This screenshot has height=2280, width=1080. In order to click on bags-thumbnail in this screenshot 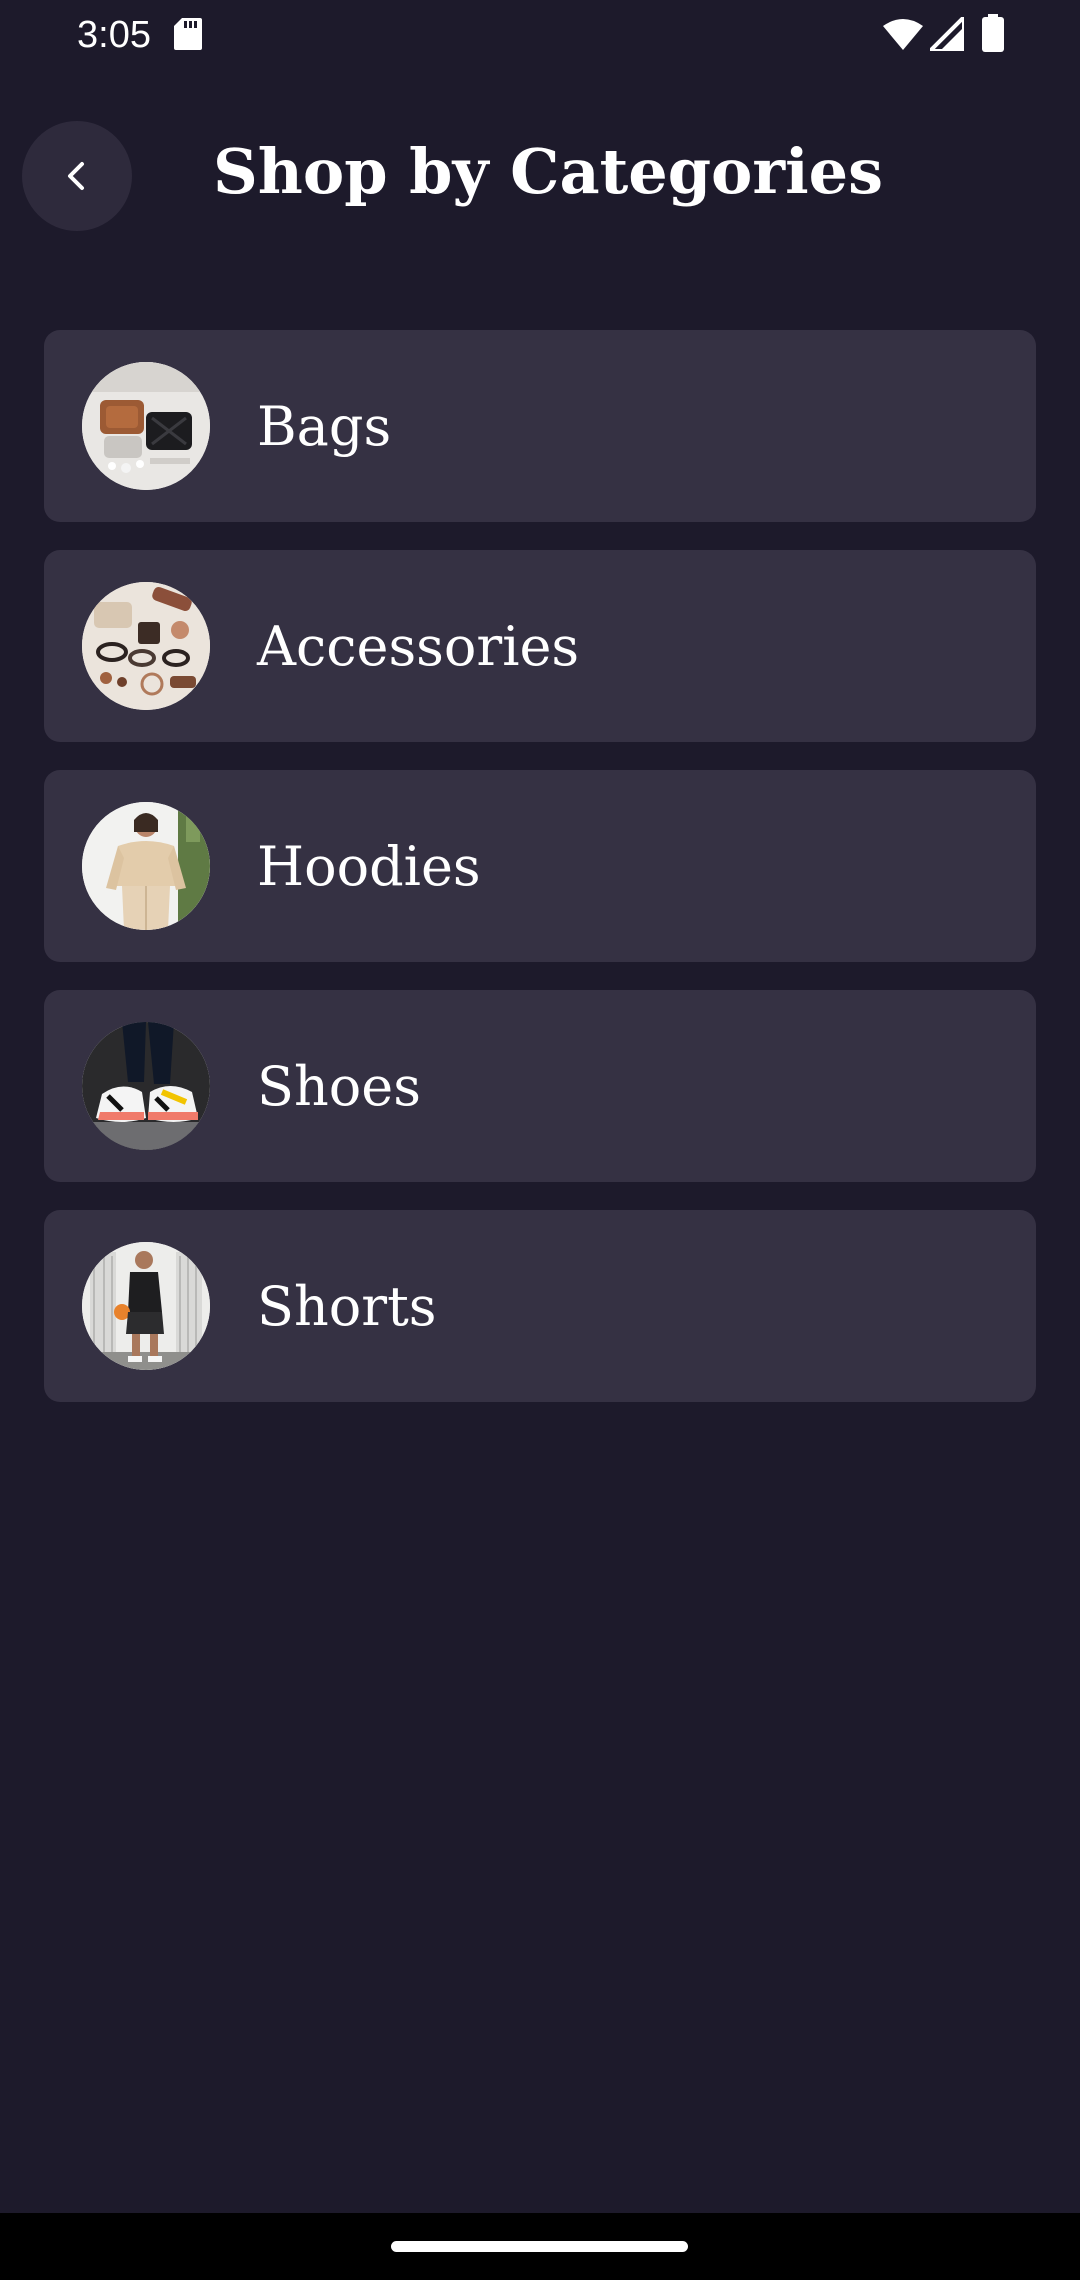, I will do `click(146, 426)`.